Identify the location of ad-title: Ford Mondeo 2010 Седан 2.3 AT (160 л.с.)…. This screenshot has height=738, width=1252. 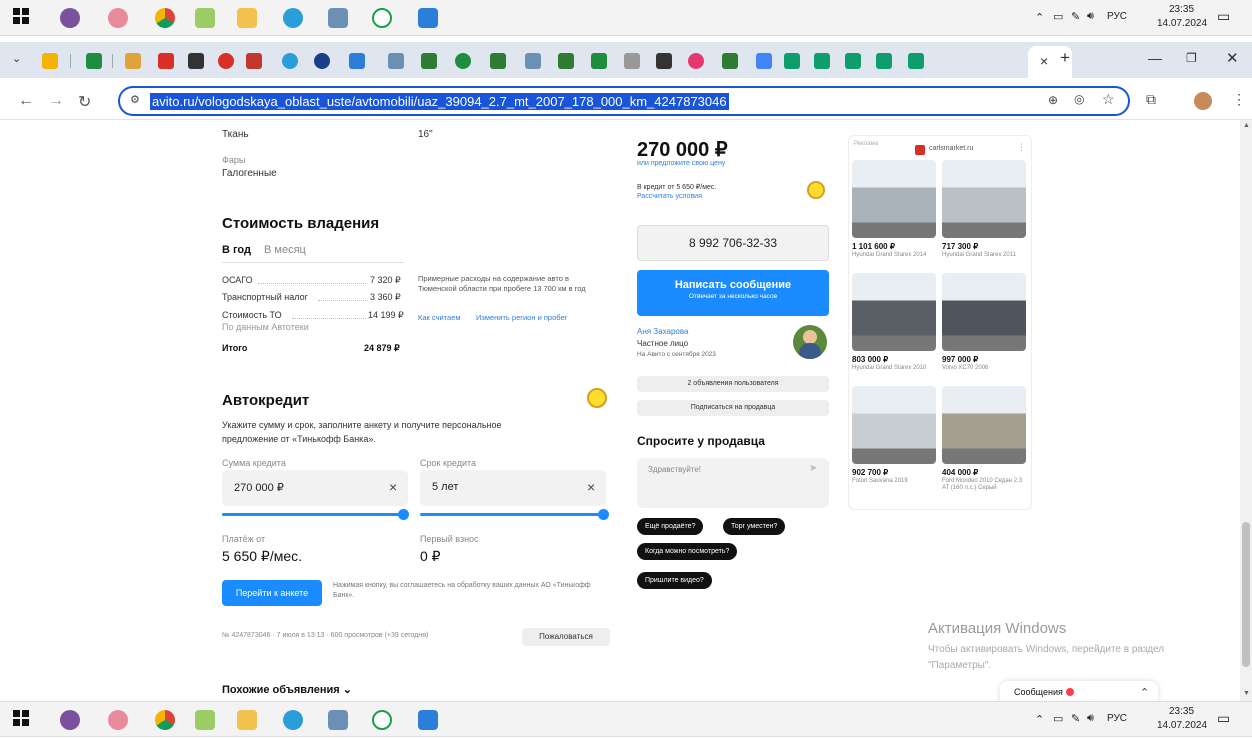
(985, 485).